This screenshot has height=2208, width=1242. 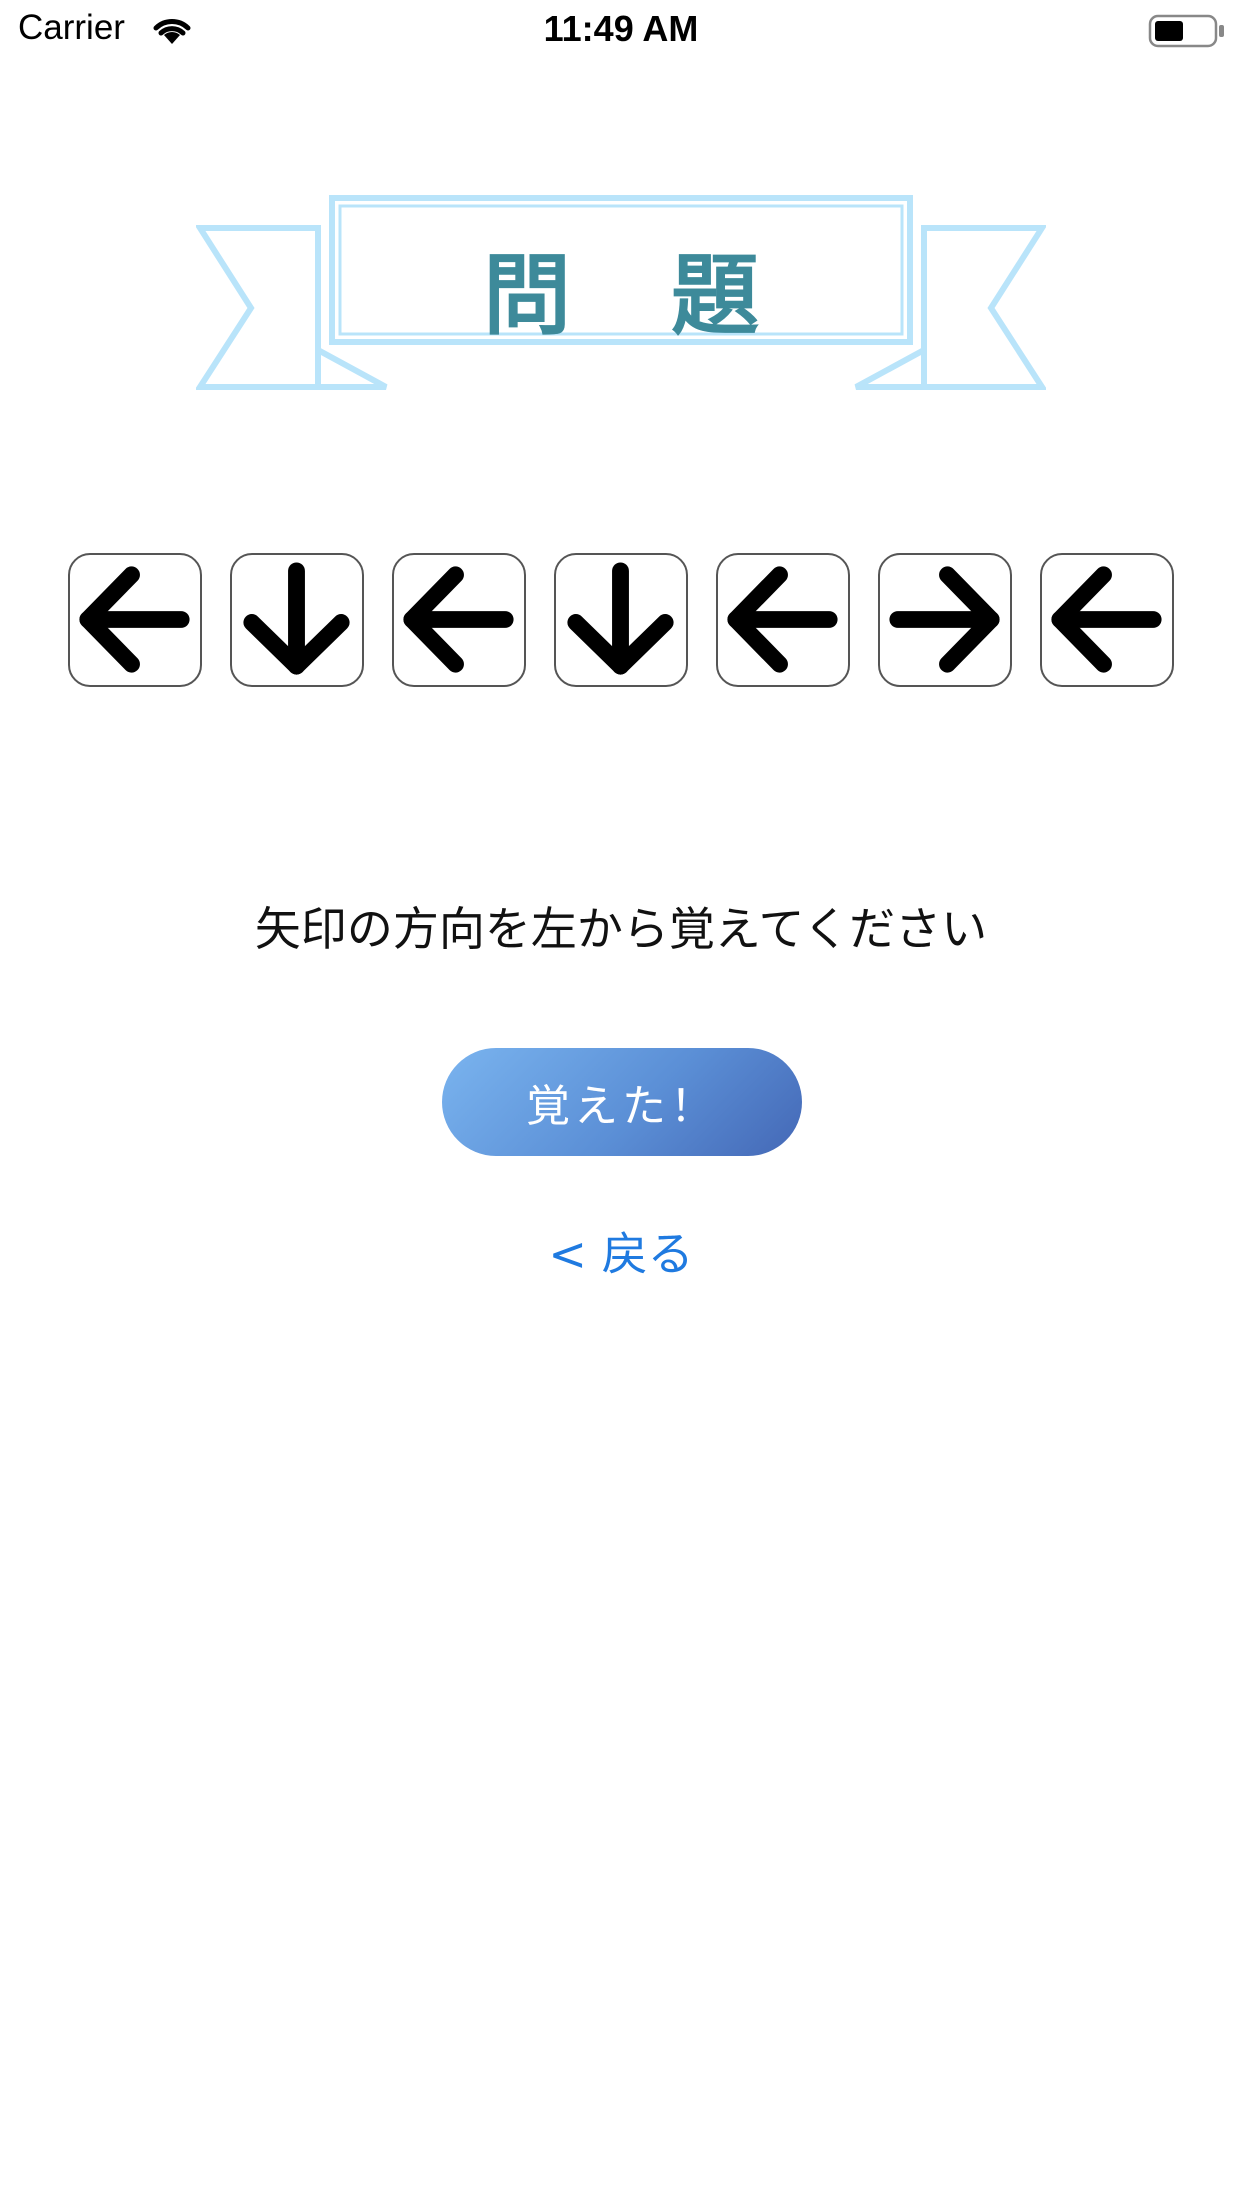 I want to click on arrow-right-icon, so click(x=944, y=619).